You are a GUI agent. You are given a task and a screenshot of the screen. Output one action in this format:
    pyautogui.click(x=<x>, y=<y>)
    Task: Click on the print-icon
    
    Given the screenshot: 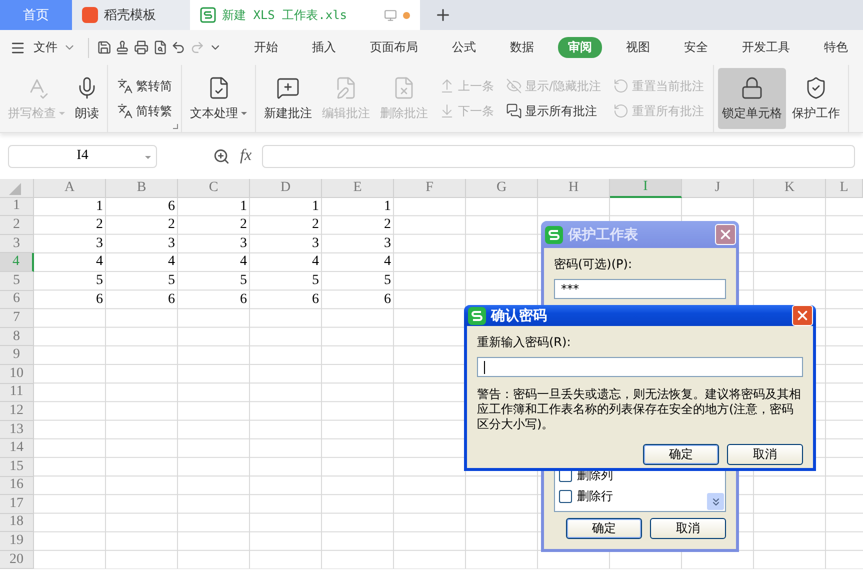 What is the action you would take?
    pyautogui.click(x=141, y=47)
    